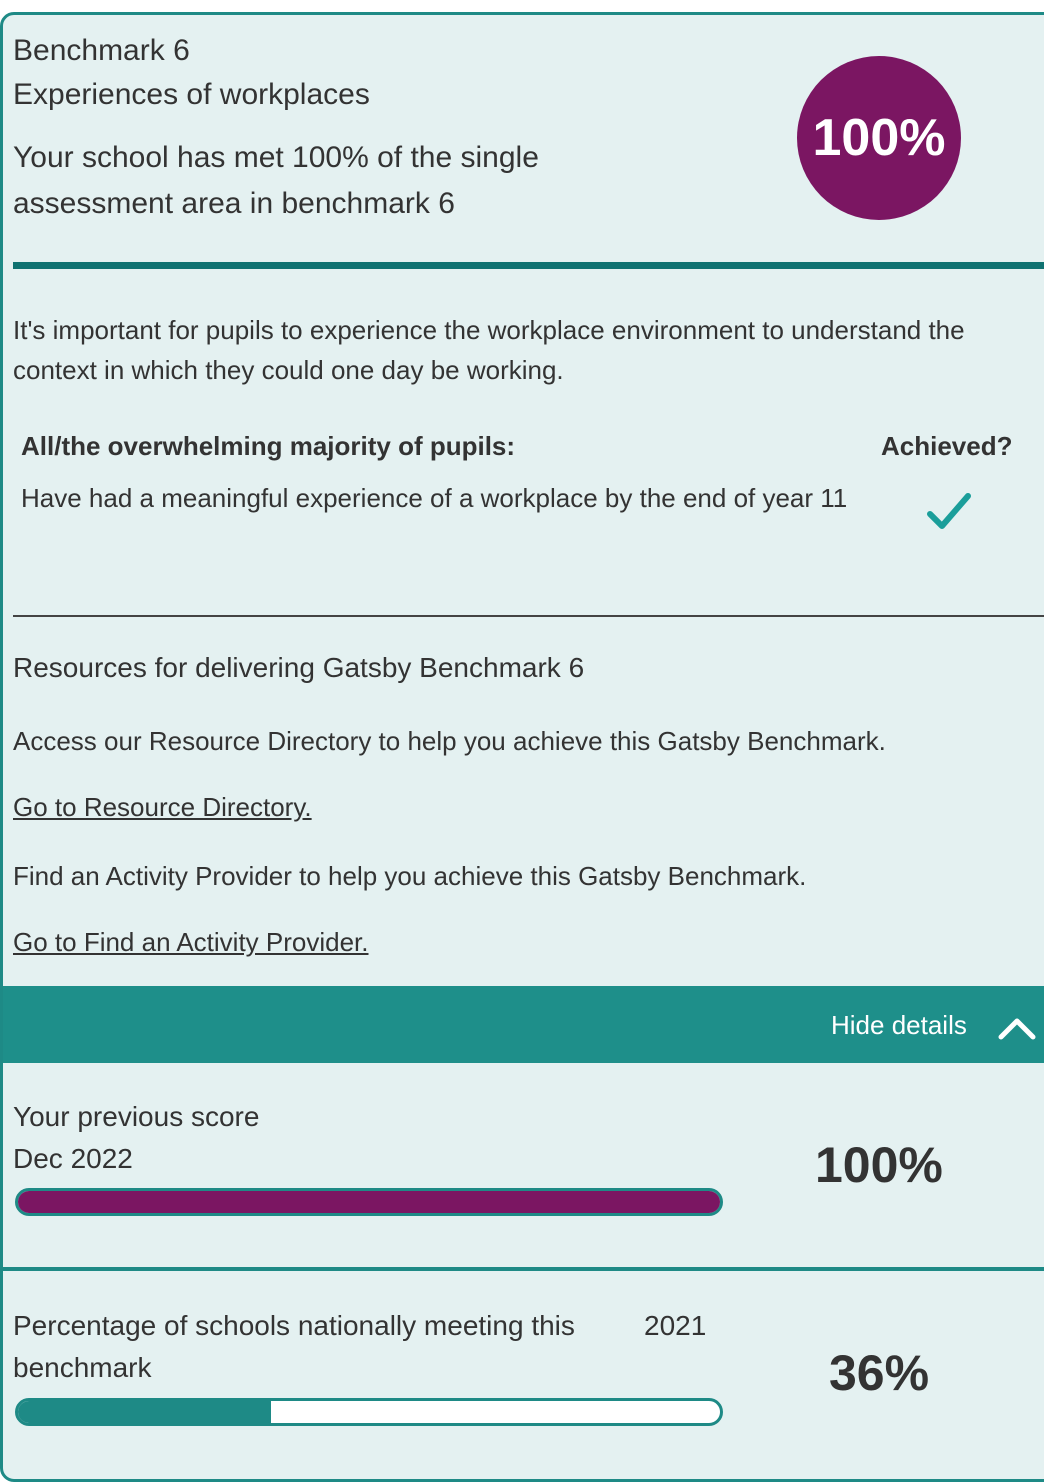 This screenshot has width=1044, height=1482. I want to click on score-badge: 100%, so click(879, 138).